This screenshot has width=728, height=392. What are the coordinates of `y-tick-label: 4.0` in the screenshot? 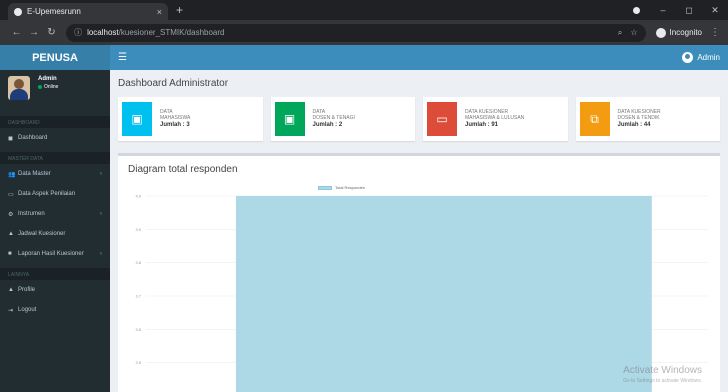 It's located at (138, 196).